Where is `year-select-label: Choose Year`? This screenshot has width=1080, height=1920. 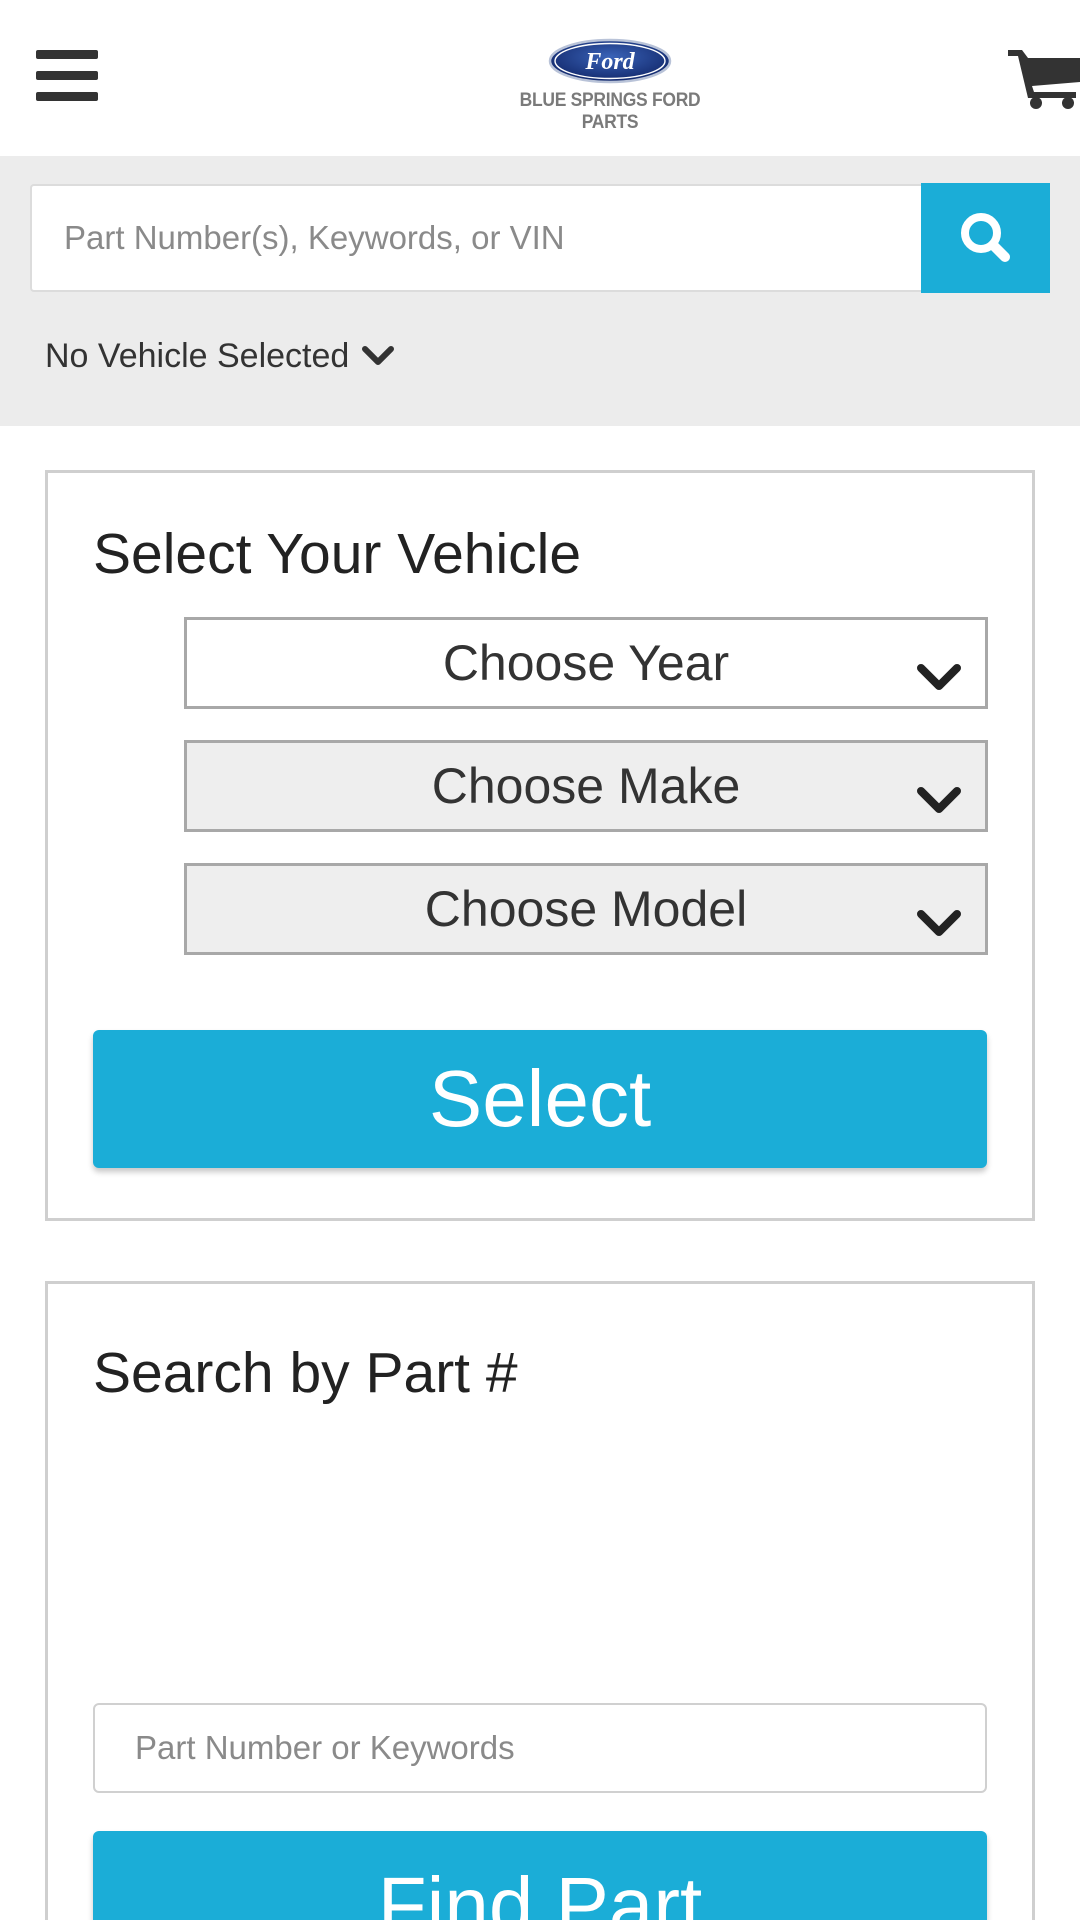
year-select-label: Choose Year is located at coordinates (586, 663).